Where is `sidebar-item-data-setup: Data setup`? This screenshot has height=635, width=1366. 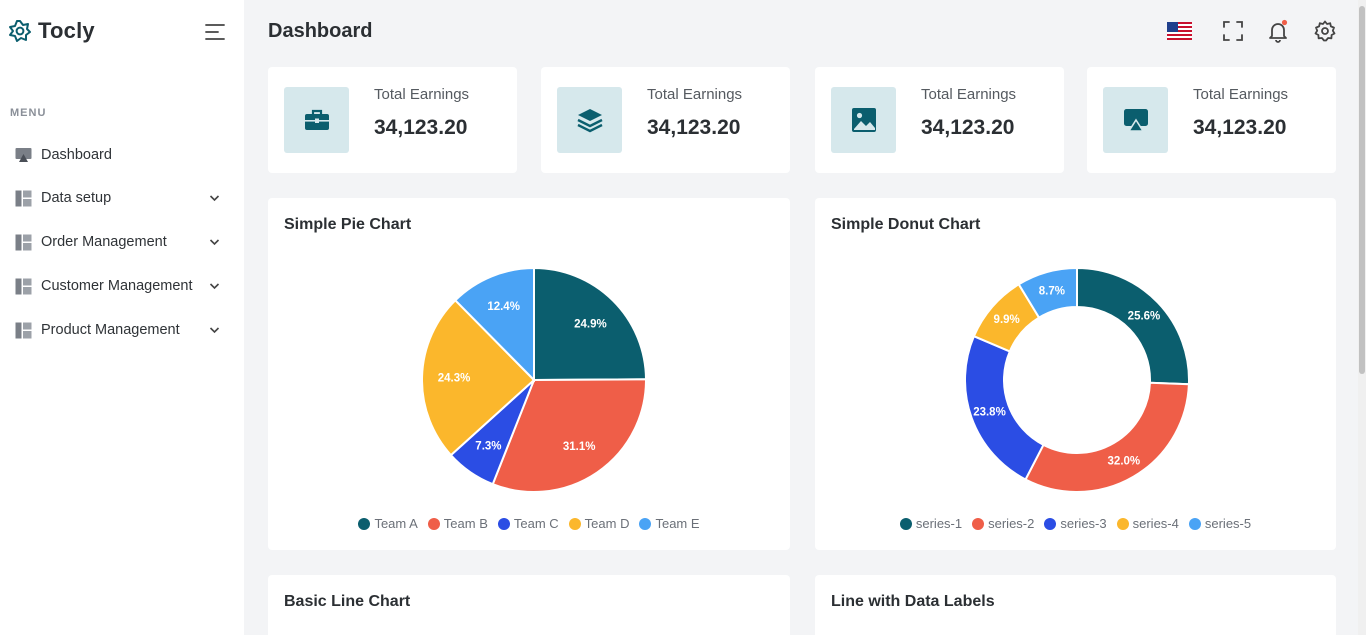 sidebar-item-data-setup: Data setup is located at coordinates (122, 198).